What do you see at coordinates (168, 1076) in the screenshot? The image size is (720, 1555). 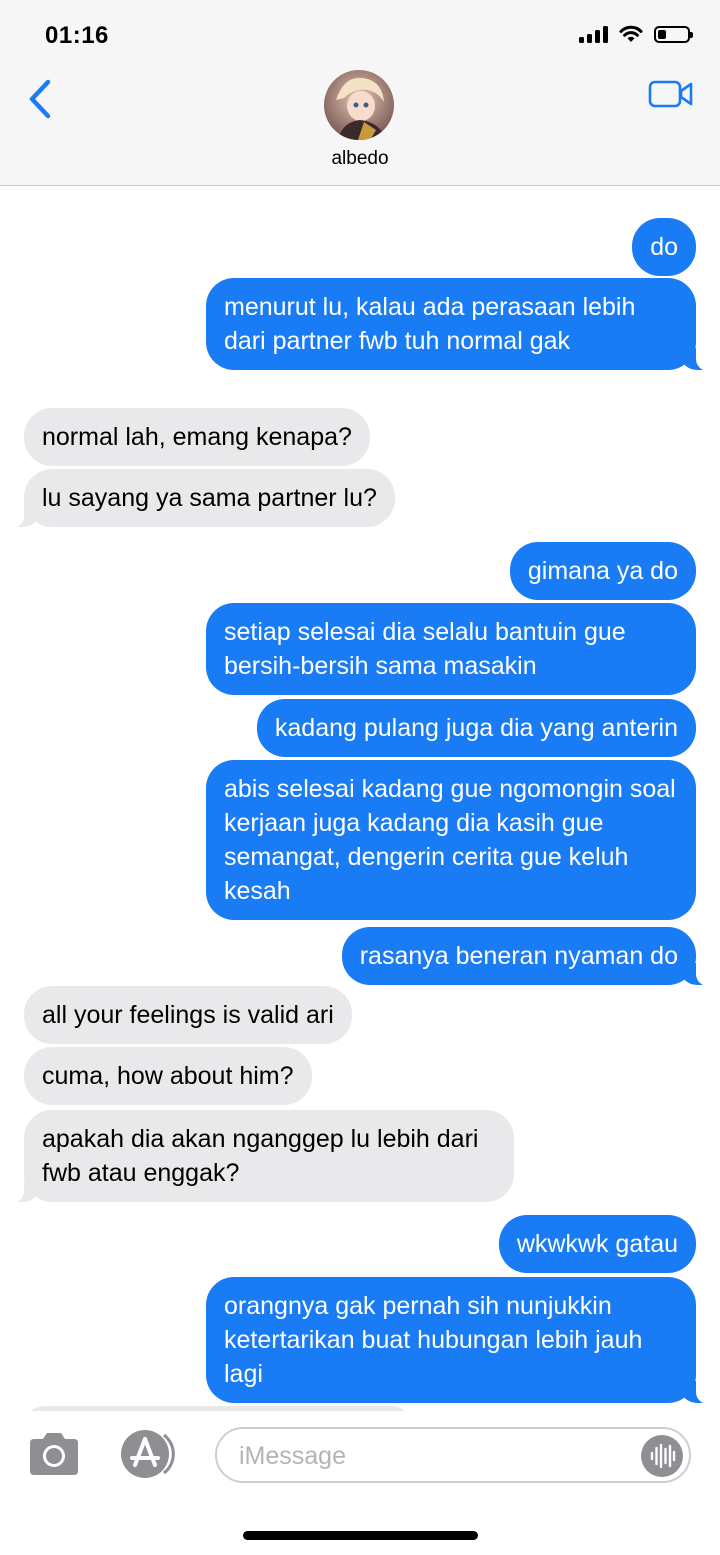 I see `message-bubble-incoming: cuma, how about him?` at bounding box center [168, 1076].